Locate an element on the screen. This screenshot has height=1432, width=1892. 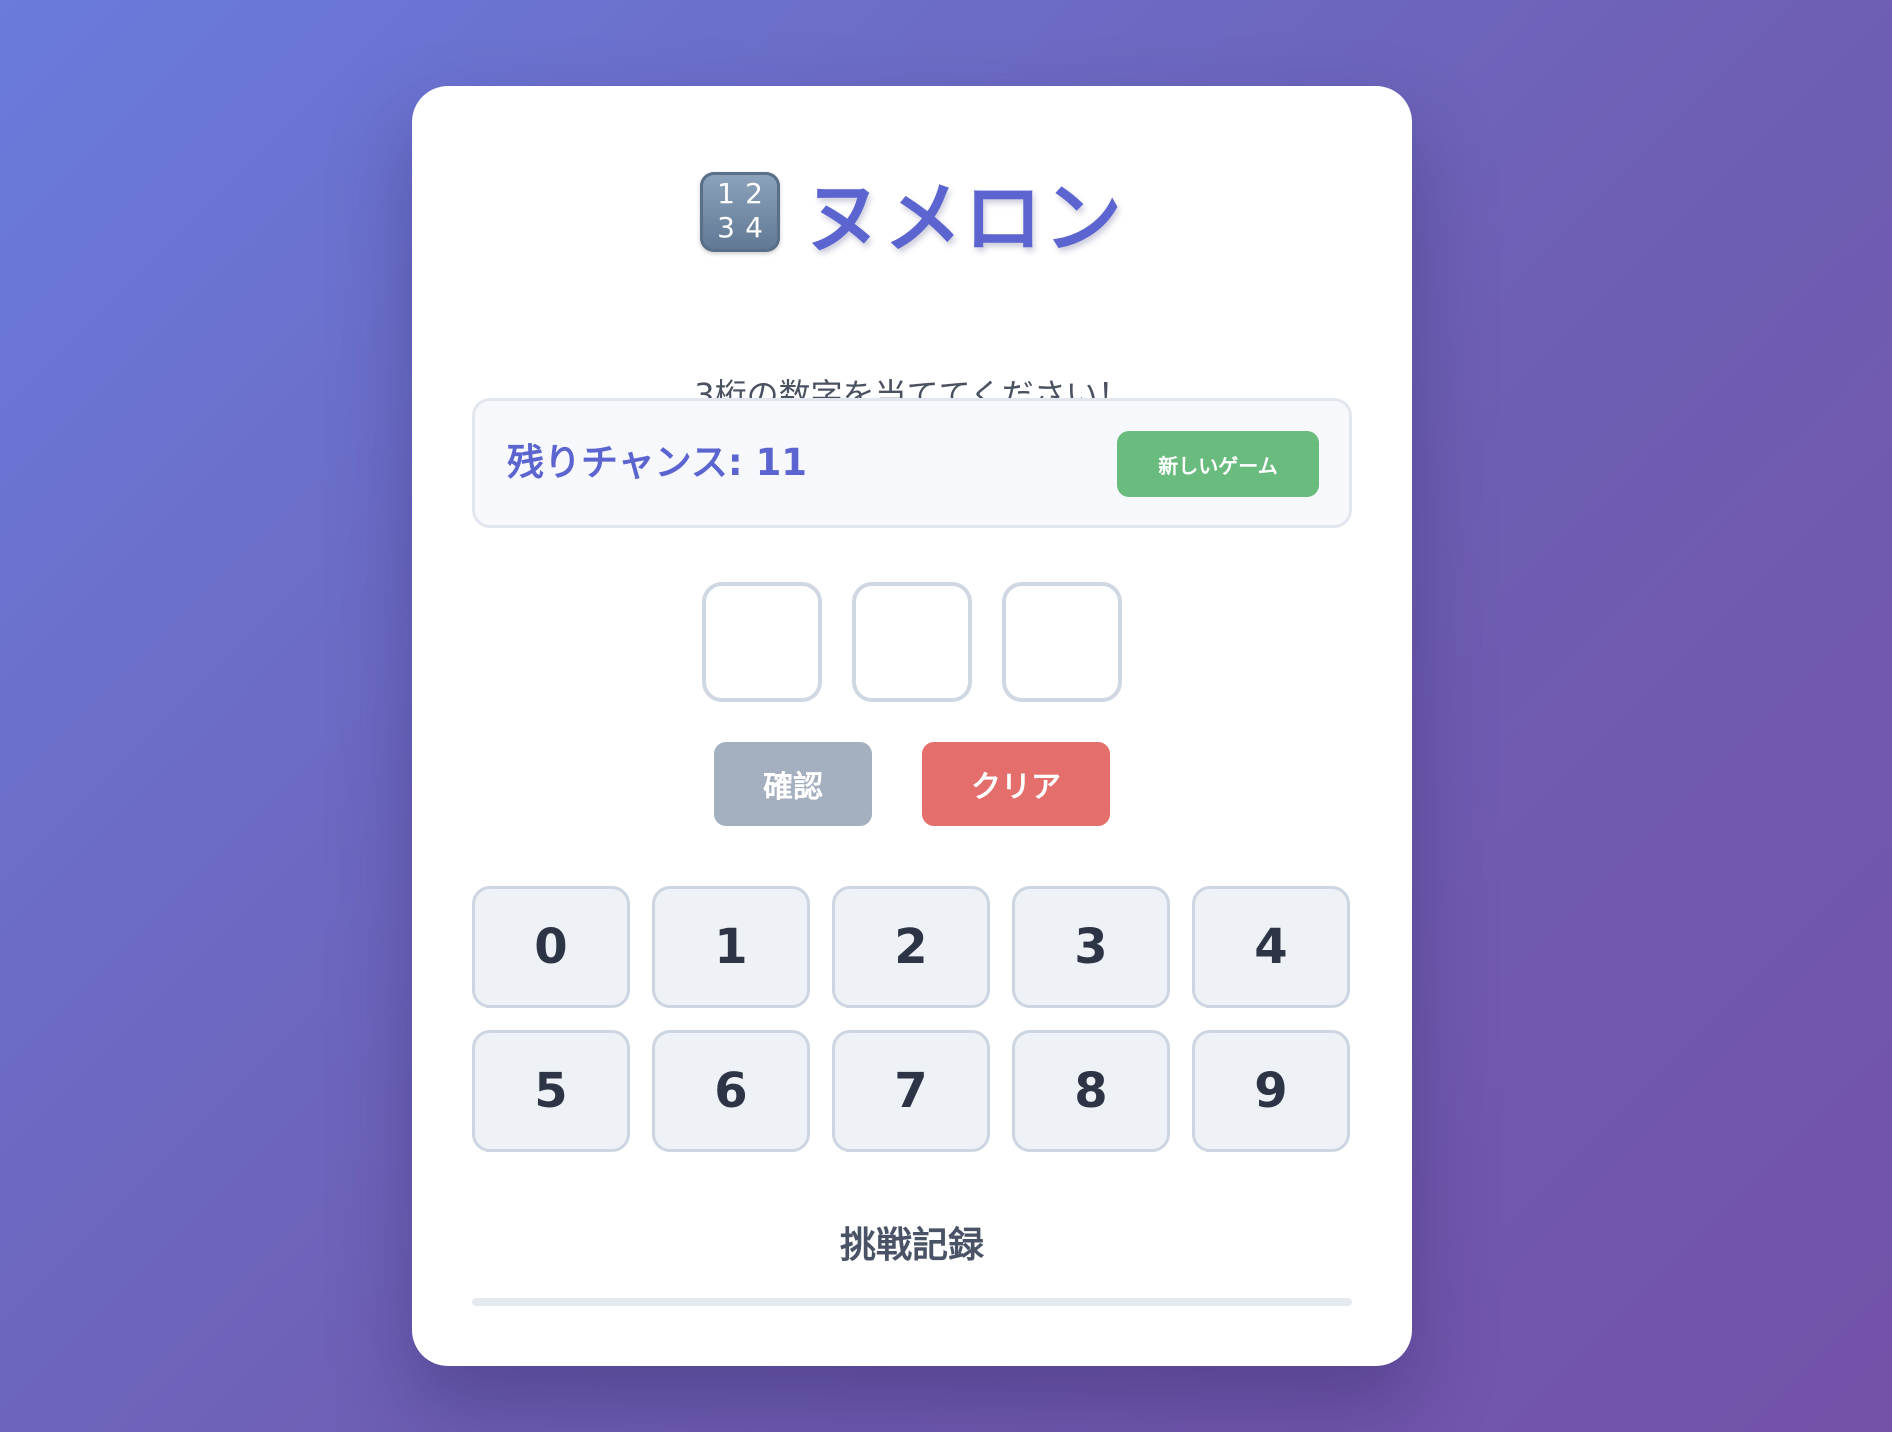
history-divider is located at coordinates (912, 1302).